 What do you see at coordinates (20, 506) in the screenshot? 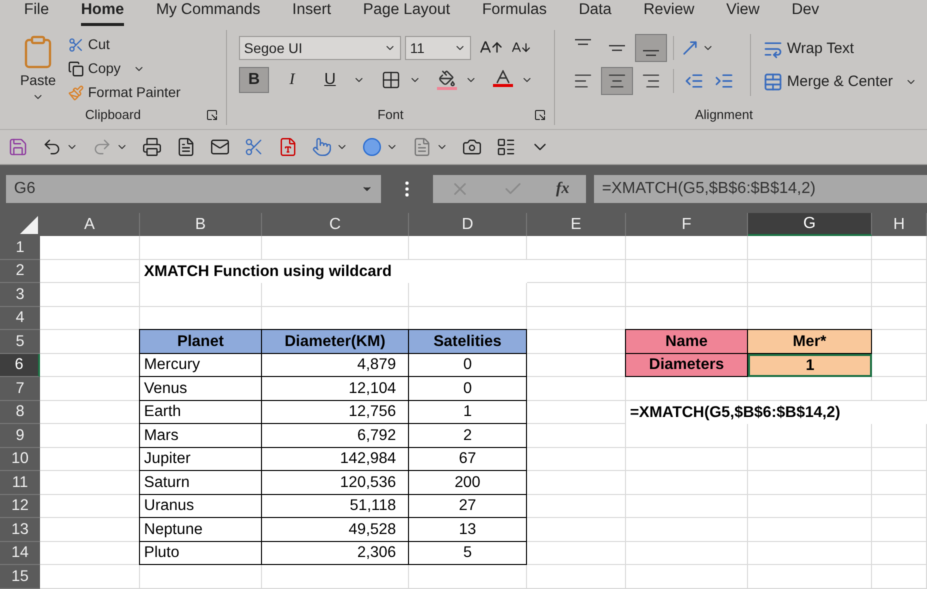
I see `row-header: 12` at bounding box center [20, 506].